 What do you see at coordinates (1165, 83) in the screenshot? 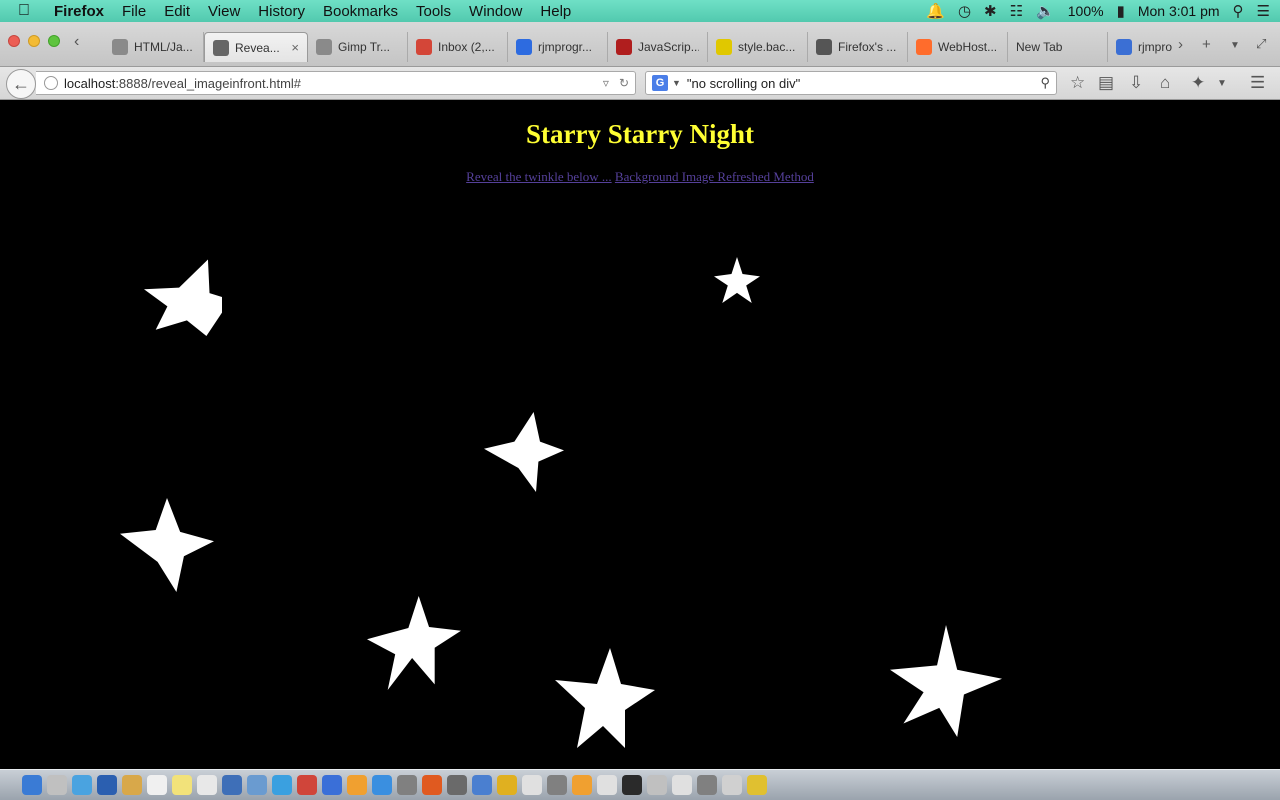
I see `home-icon: ⌂` at bounding box center [1165, 83].